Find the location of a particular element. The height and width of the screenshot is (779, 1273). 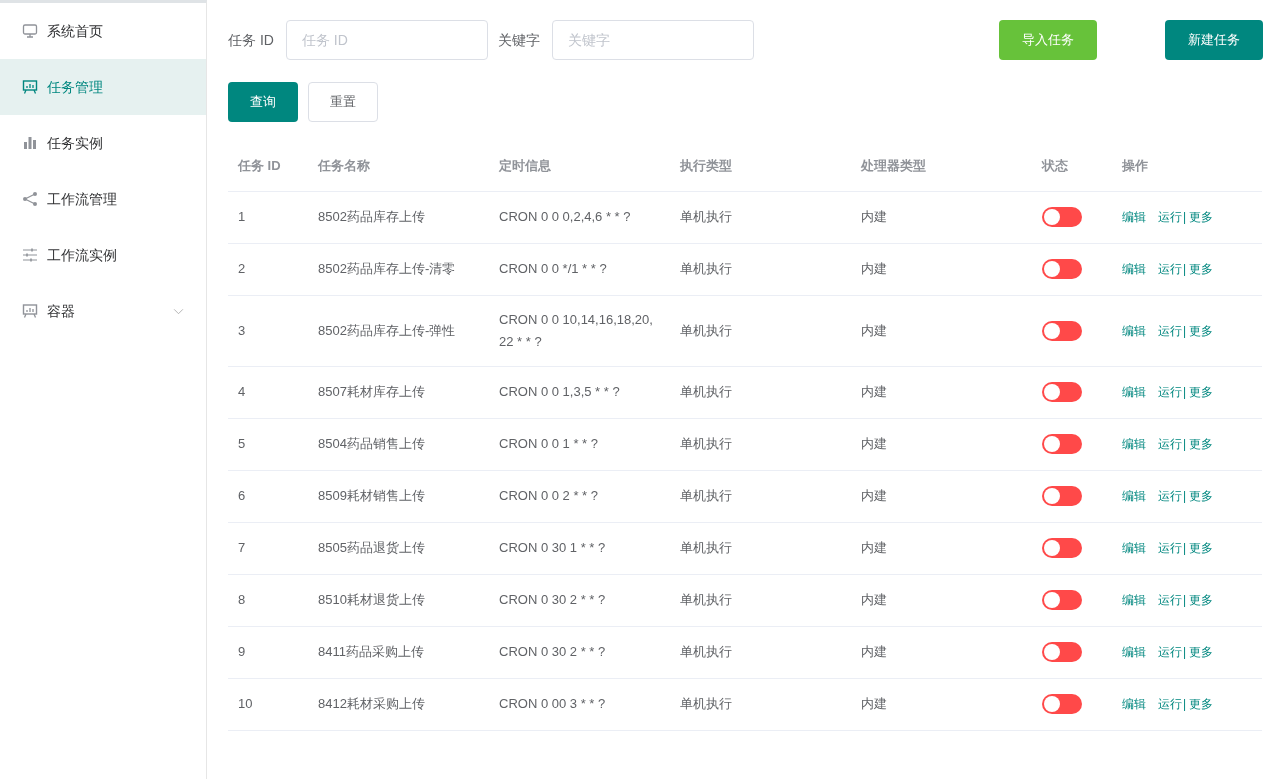

sidebar-item: 容器 is located at coordinates (103, 311).